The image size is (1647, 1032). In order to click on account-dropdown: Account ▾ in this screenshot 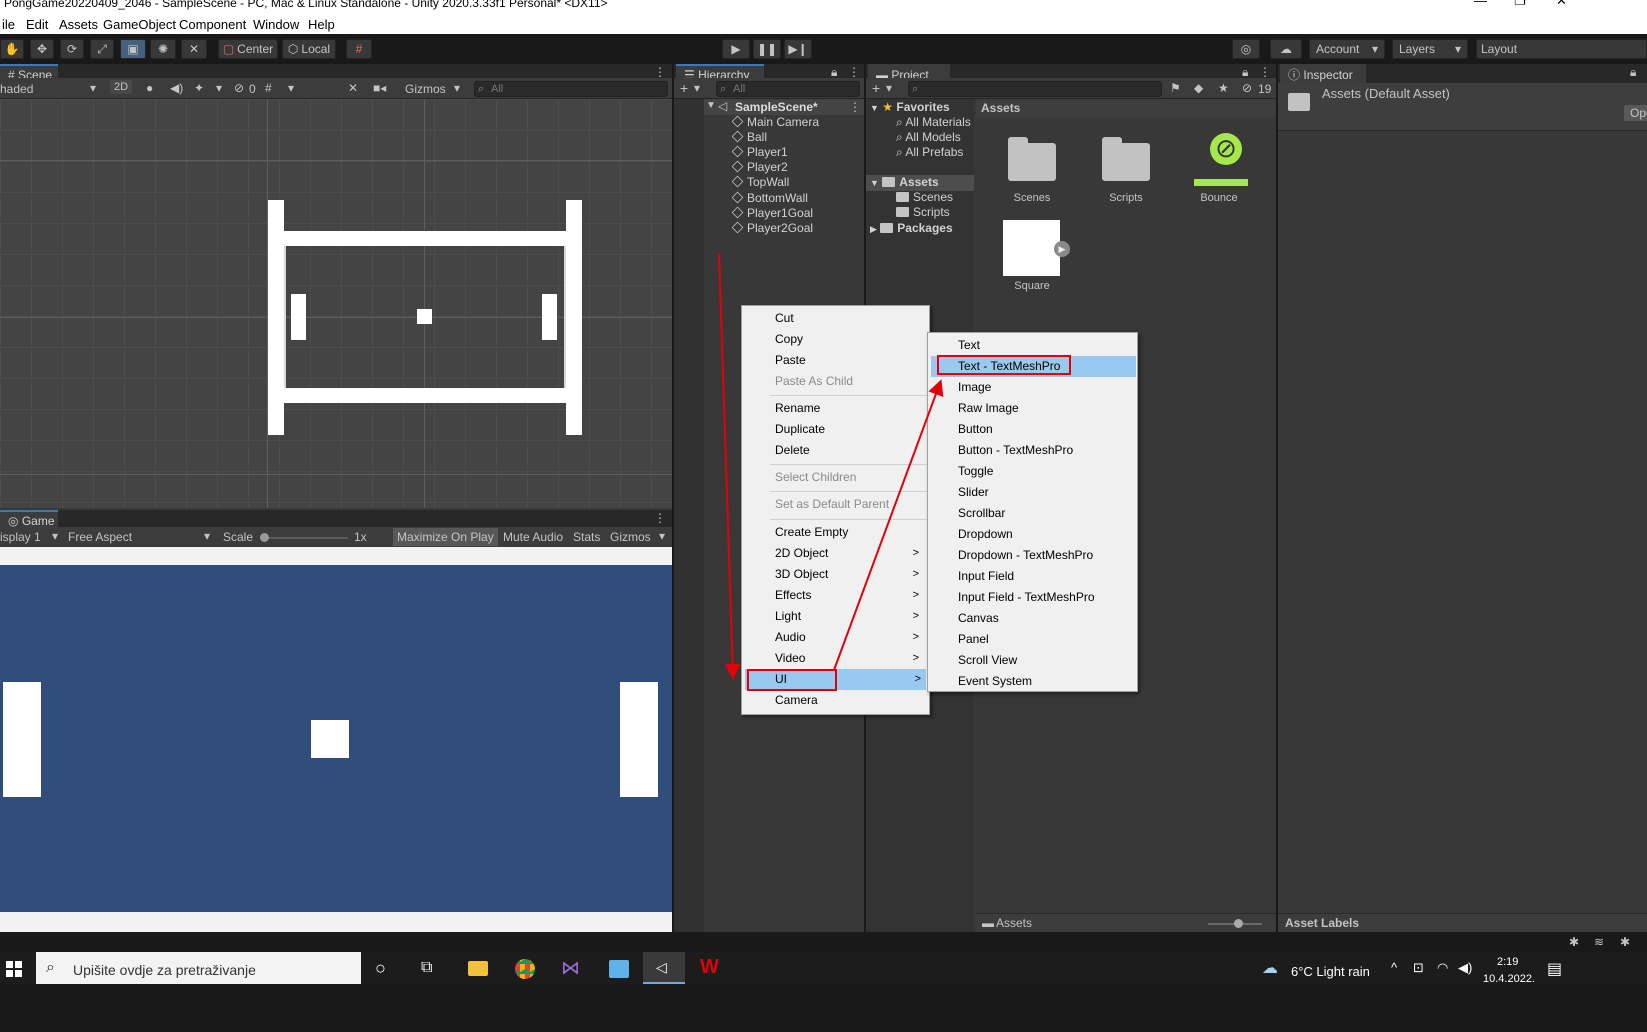, I will do `click(1347, 49)`.